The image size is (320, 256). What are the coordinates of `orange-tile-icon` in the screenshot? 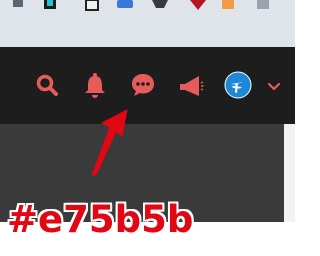 It's located at (228, 4).